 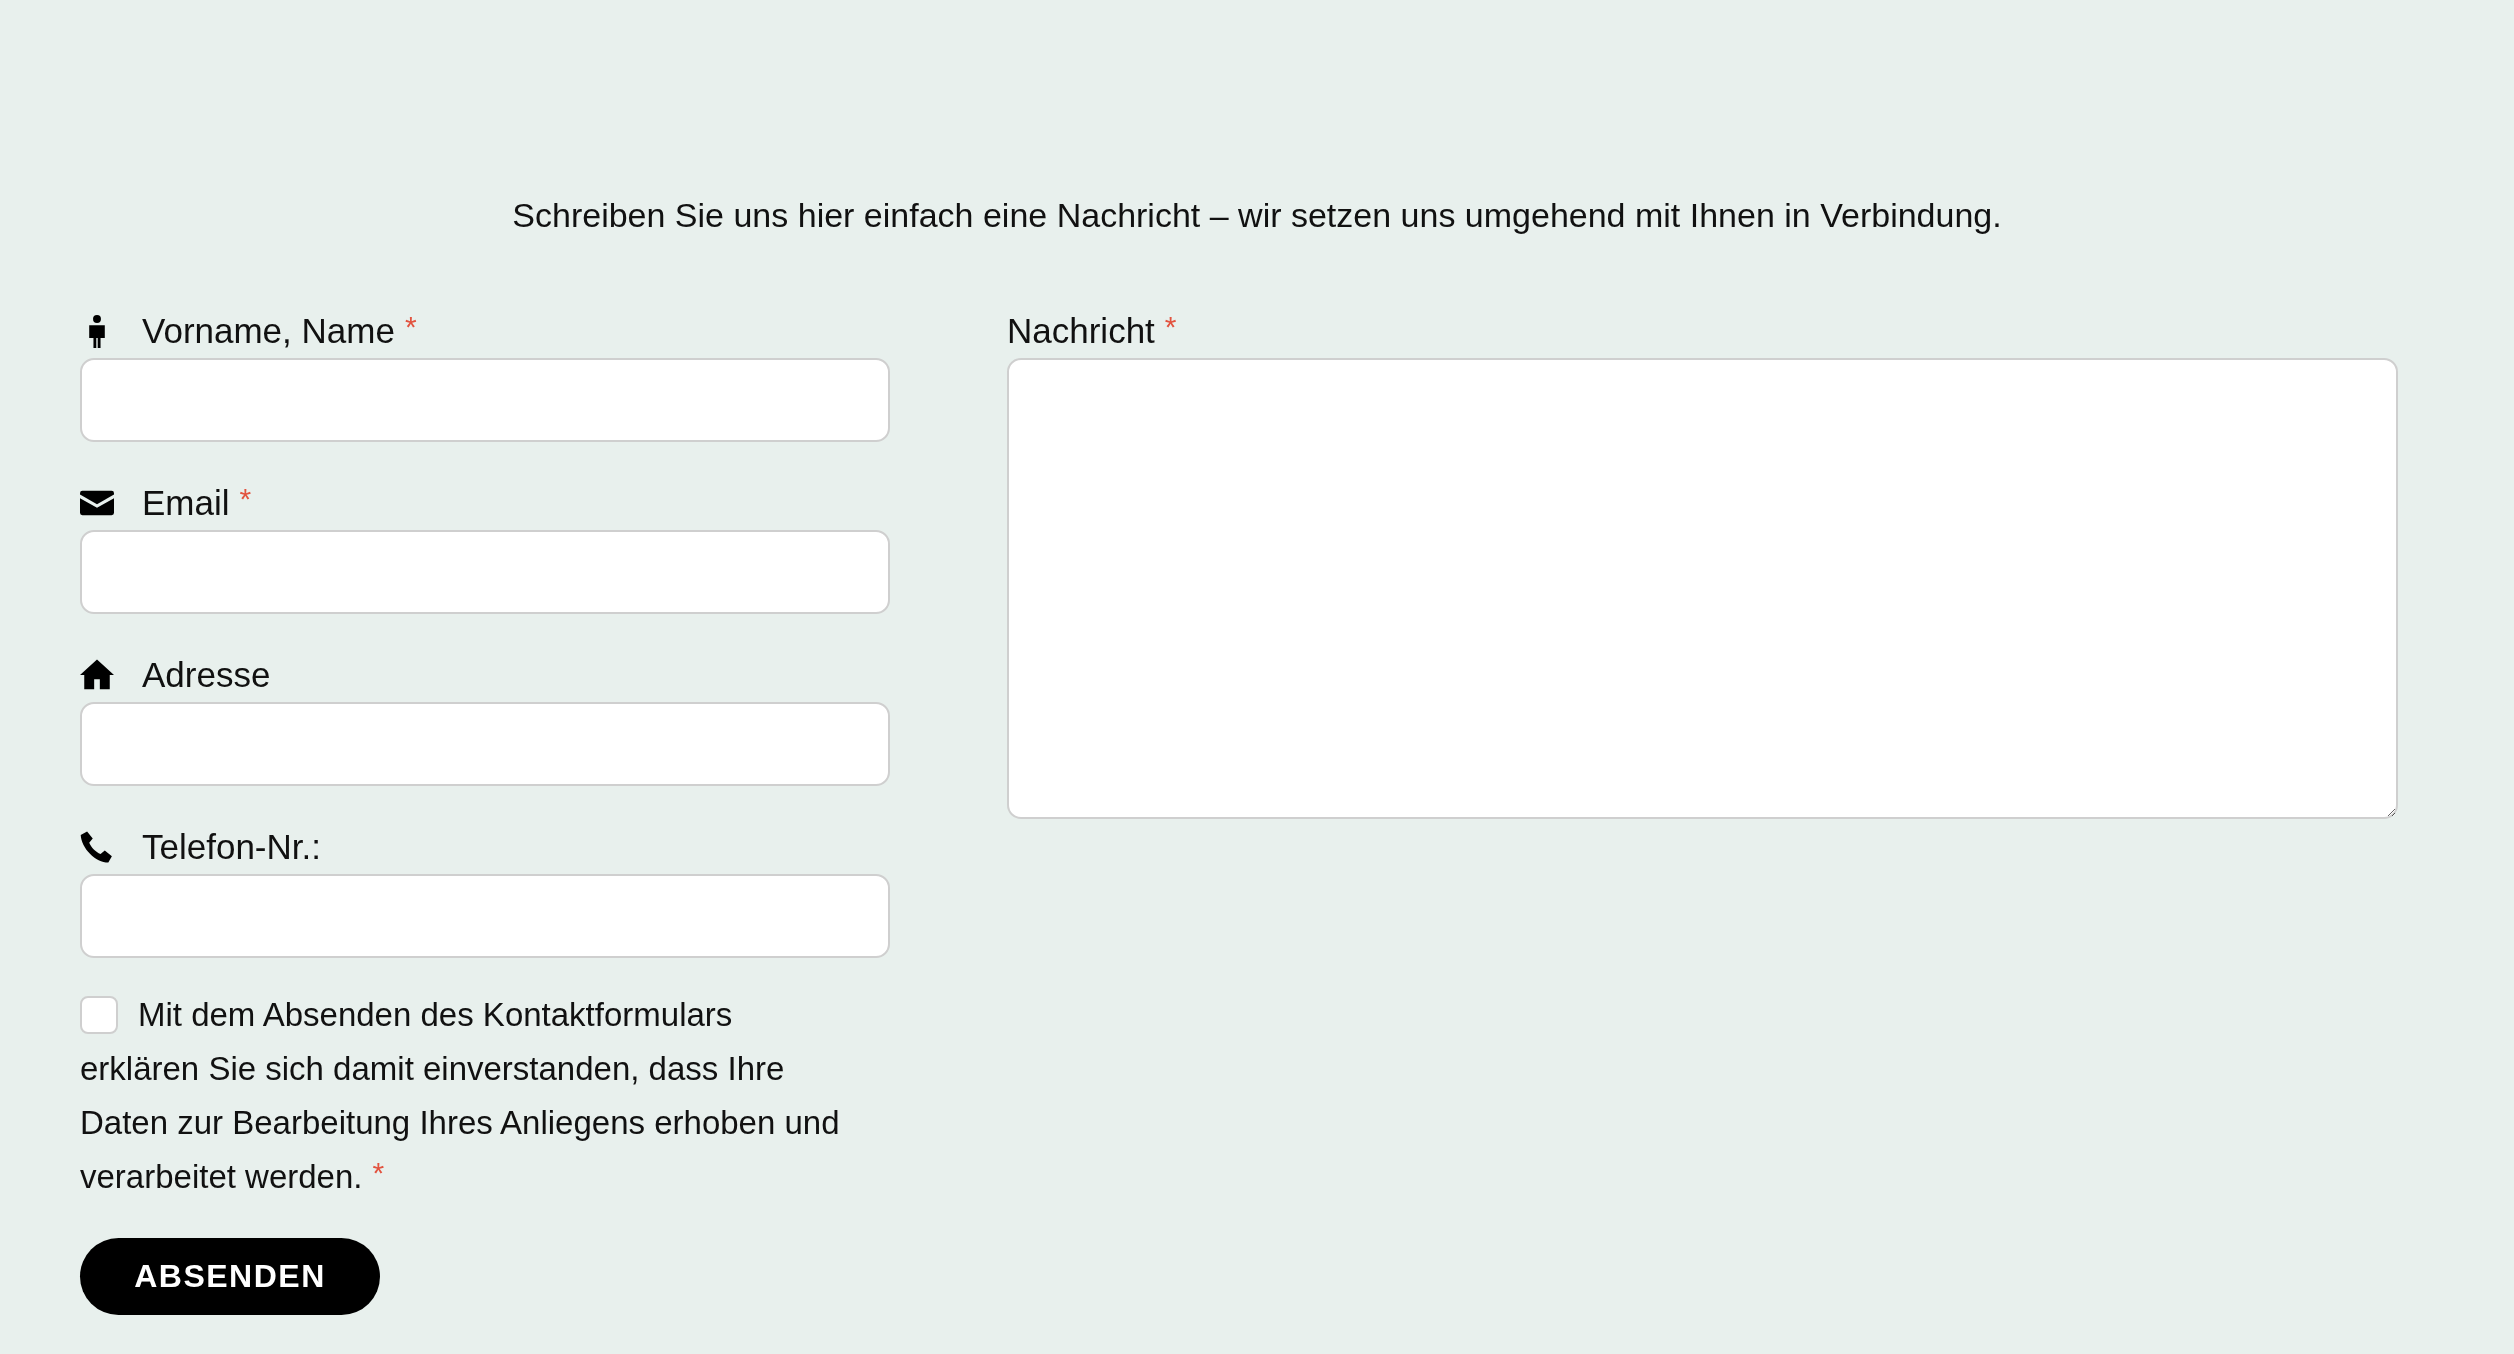 What do you see at coordinates (206, 675) in the screenshot?
I see `field-label: Adresse` at bounding box center [206, 675].